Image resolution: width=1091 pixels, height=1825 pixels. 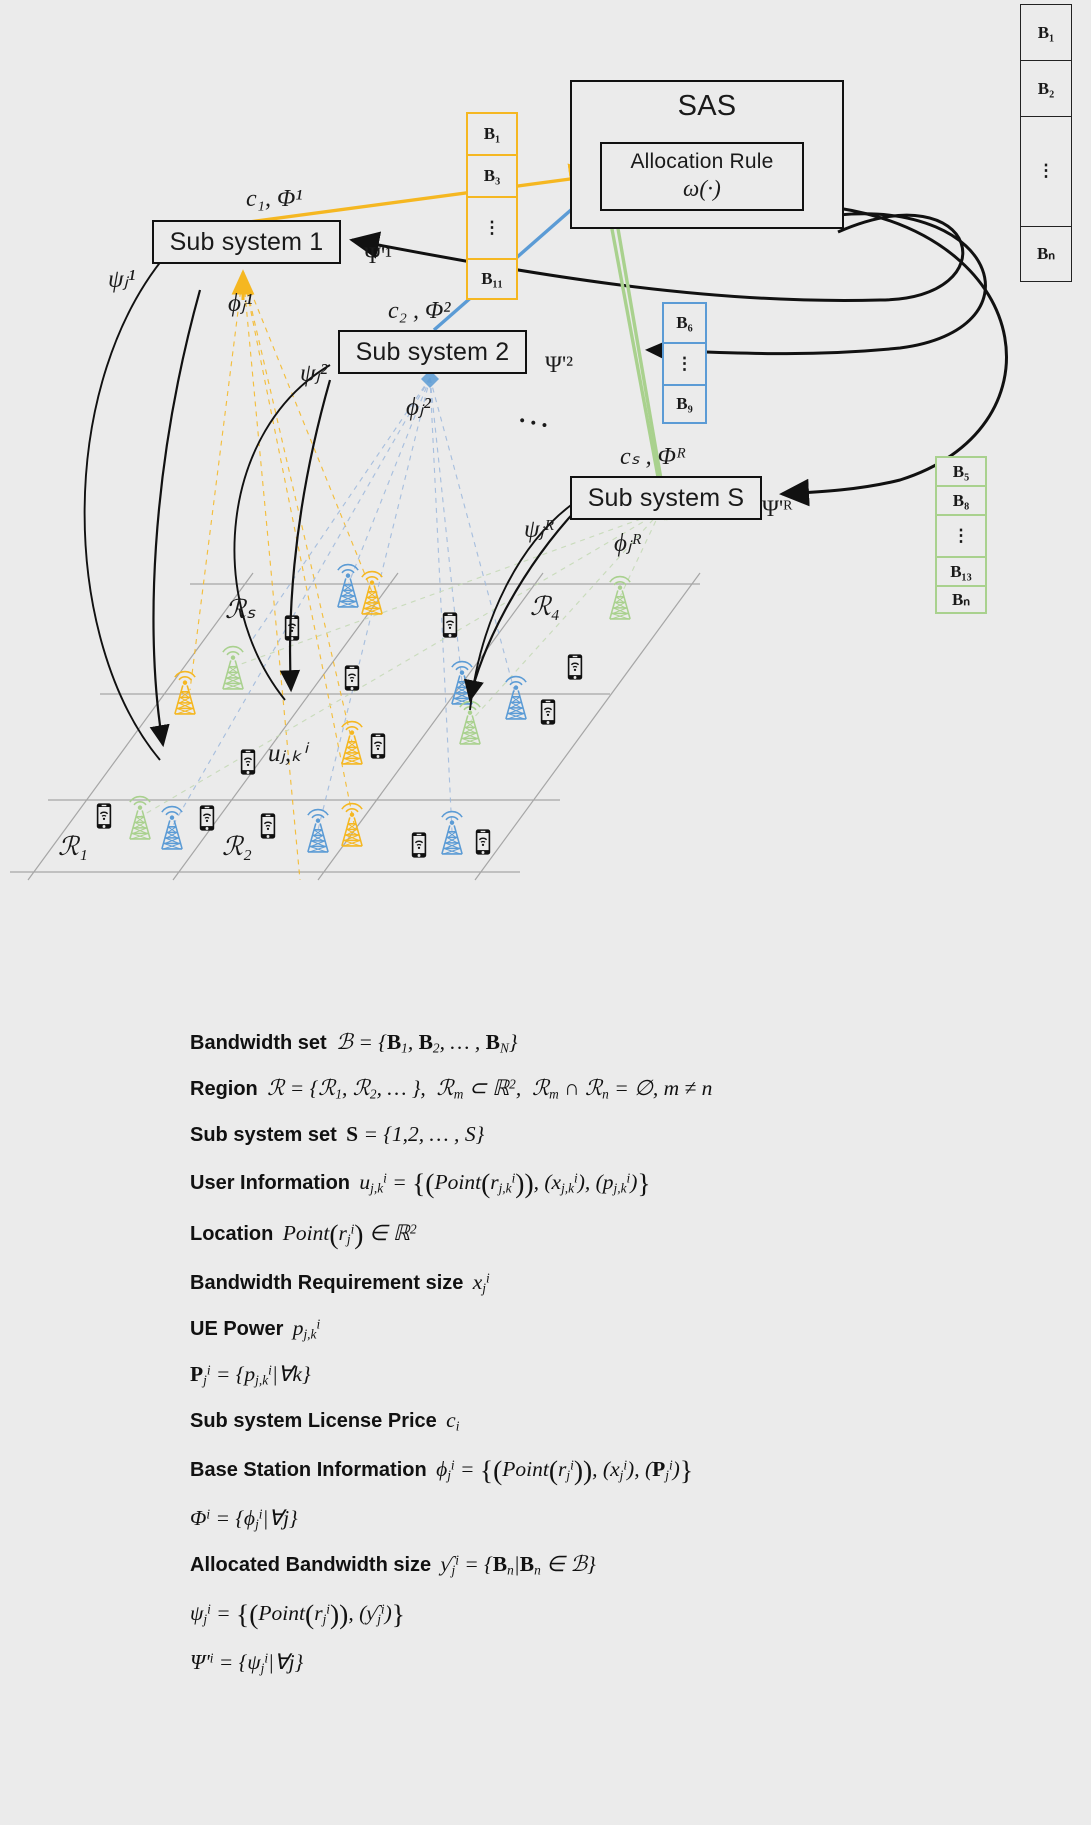 I want to click on def-ue-power-body: pj,ki, so click(x=306, y=1329).